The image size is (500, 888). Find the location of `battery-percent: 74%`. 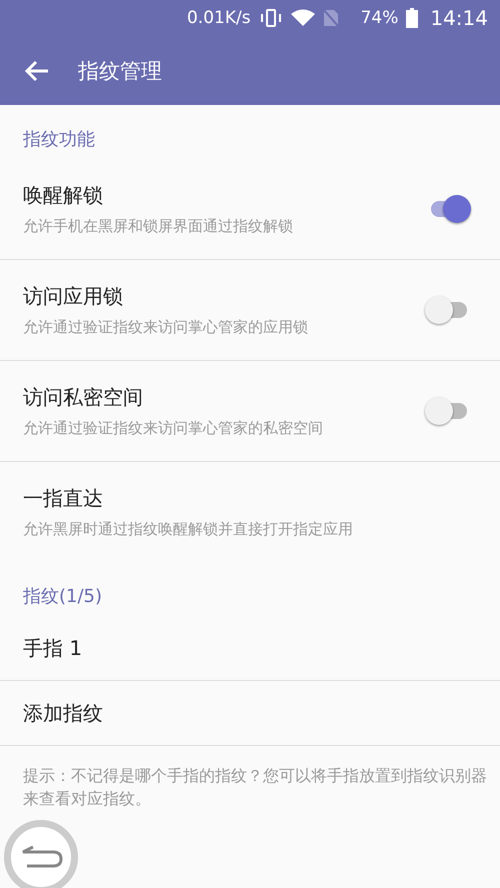

battery-percent: 74% is located at coordinates (379, 18).